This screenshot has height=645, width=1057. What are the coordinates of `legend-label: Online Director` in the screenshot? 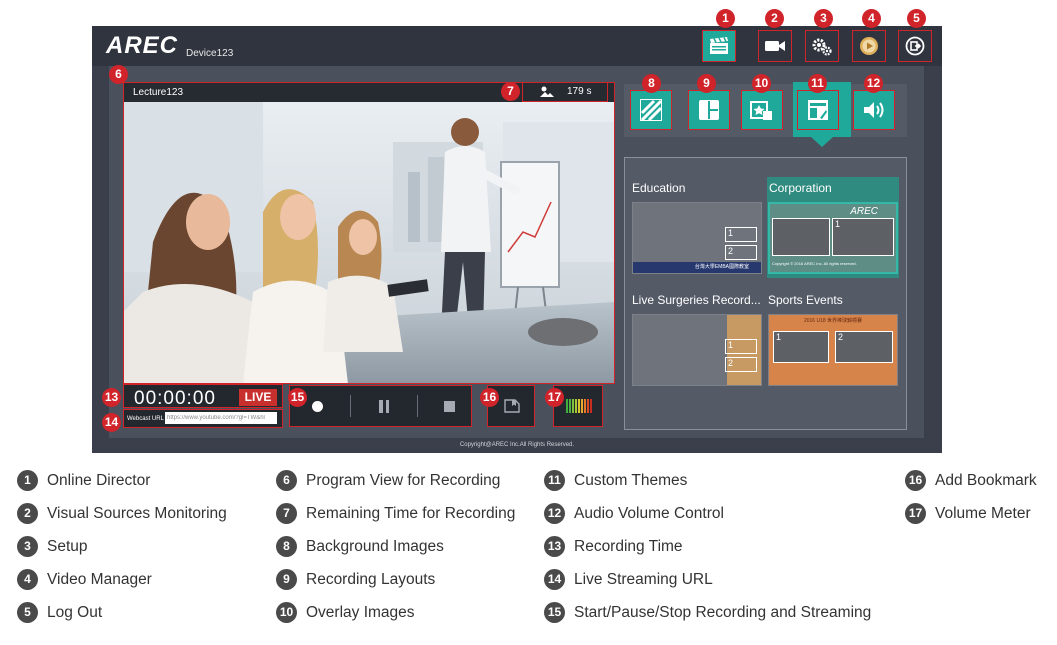 It's located at (99, 480).